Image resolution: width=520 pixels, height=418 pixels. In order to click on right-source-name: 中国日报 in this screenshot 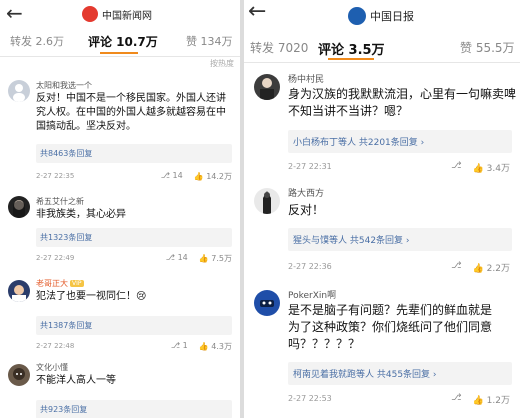, I will do `click(392, 16)`.